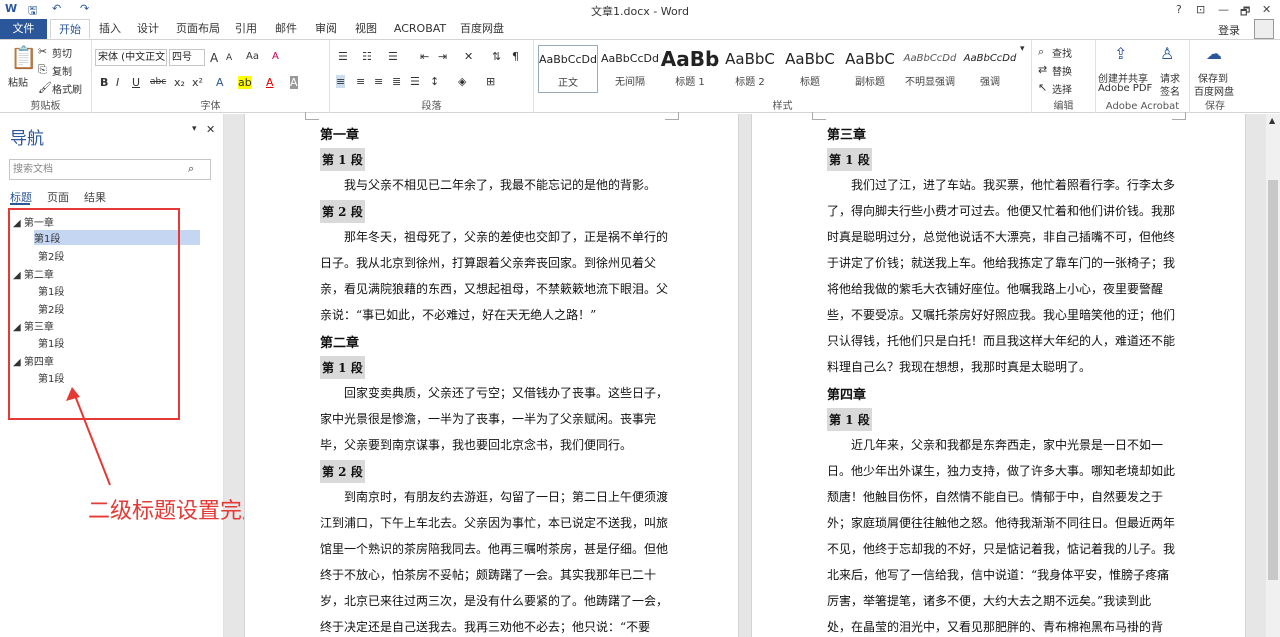 This screenshot has height=637, width=1280. I want to click on format-painter-button: 格式刷, so click(67, 88).